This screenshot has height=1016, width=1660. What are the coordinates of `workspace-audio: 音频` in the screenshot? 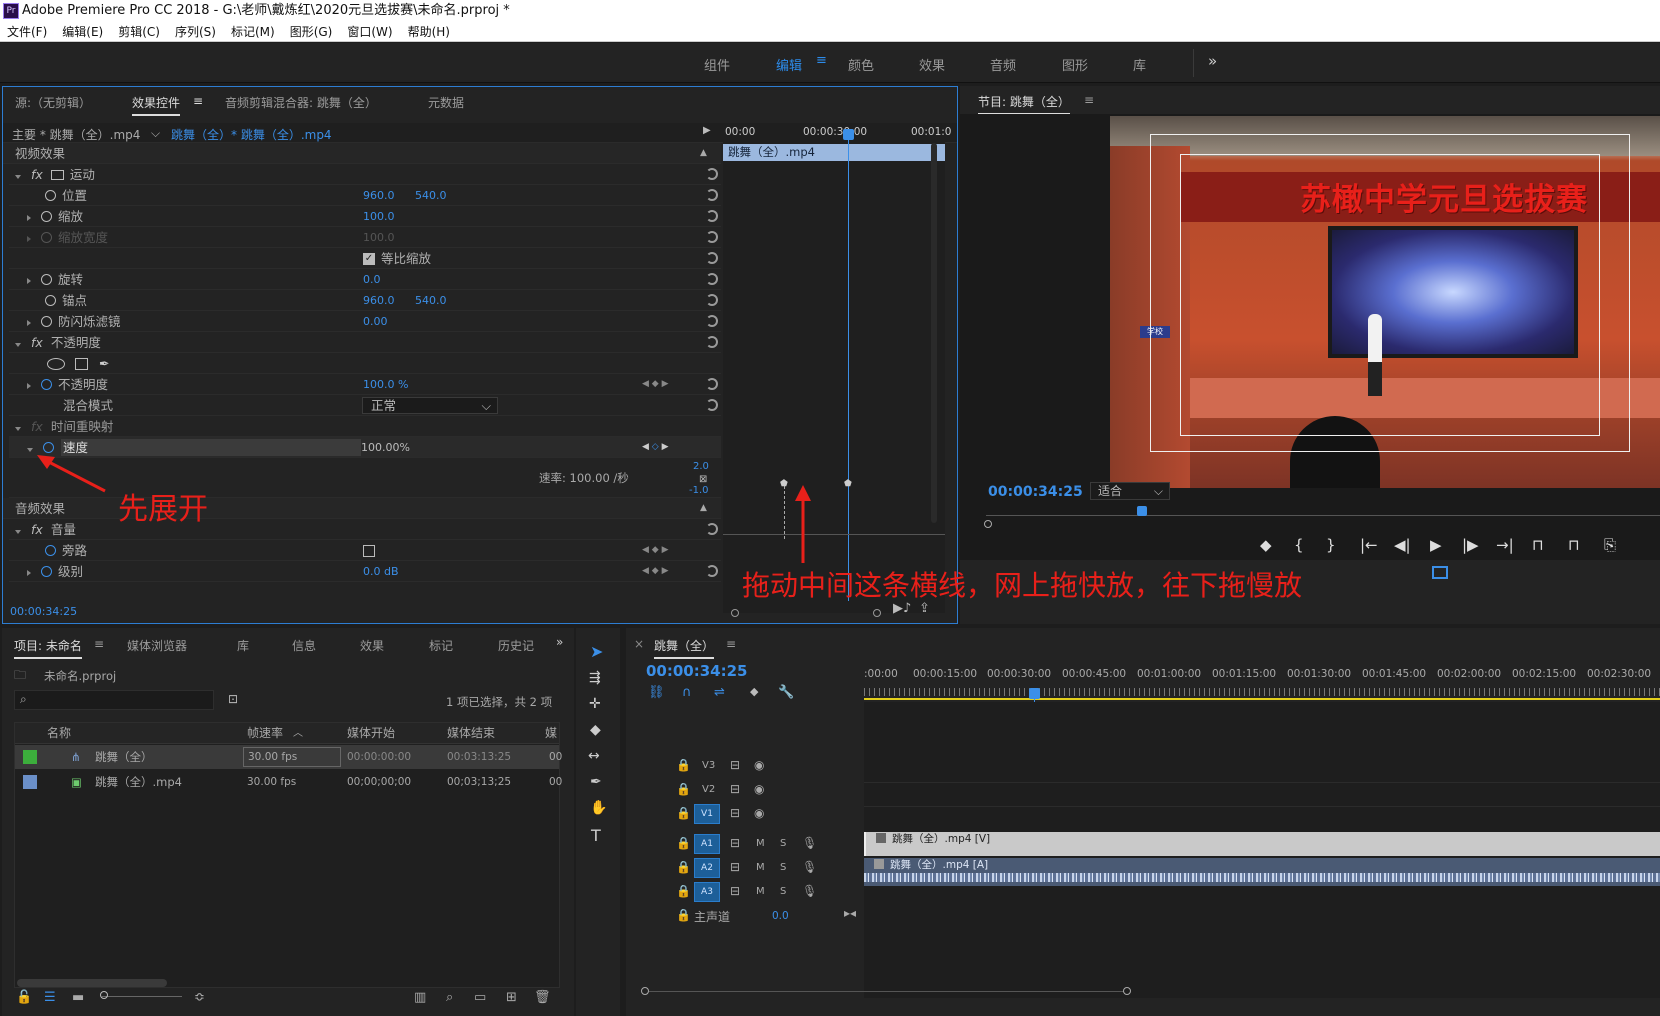 It's located at (1003, 64).